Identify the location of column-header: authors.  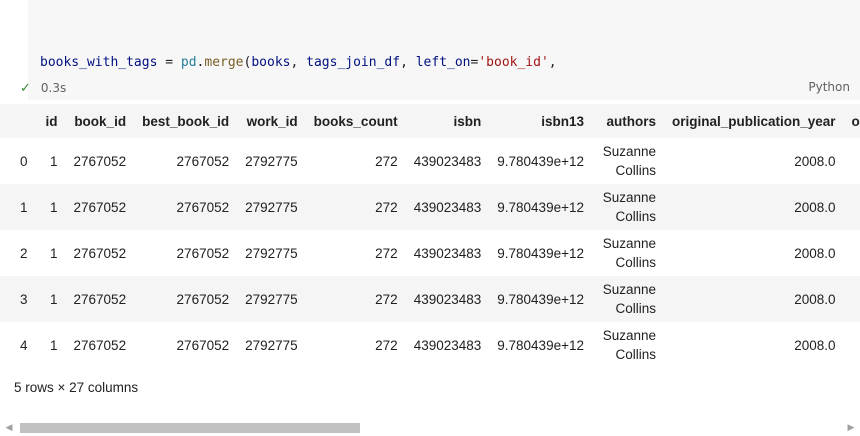
(631, 121).